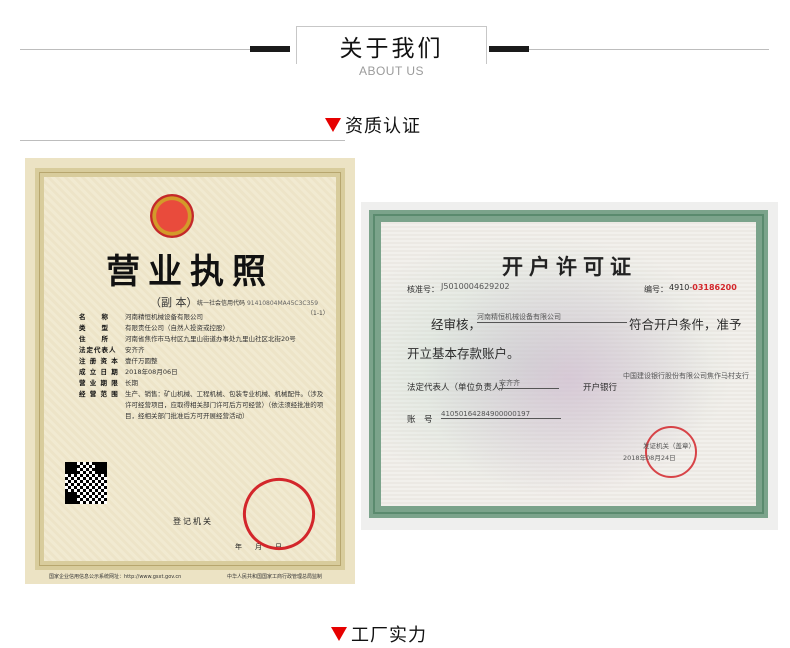  I want to click on section-title: 资质认证, so click(383, 126).